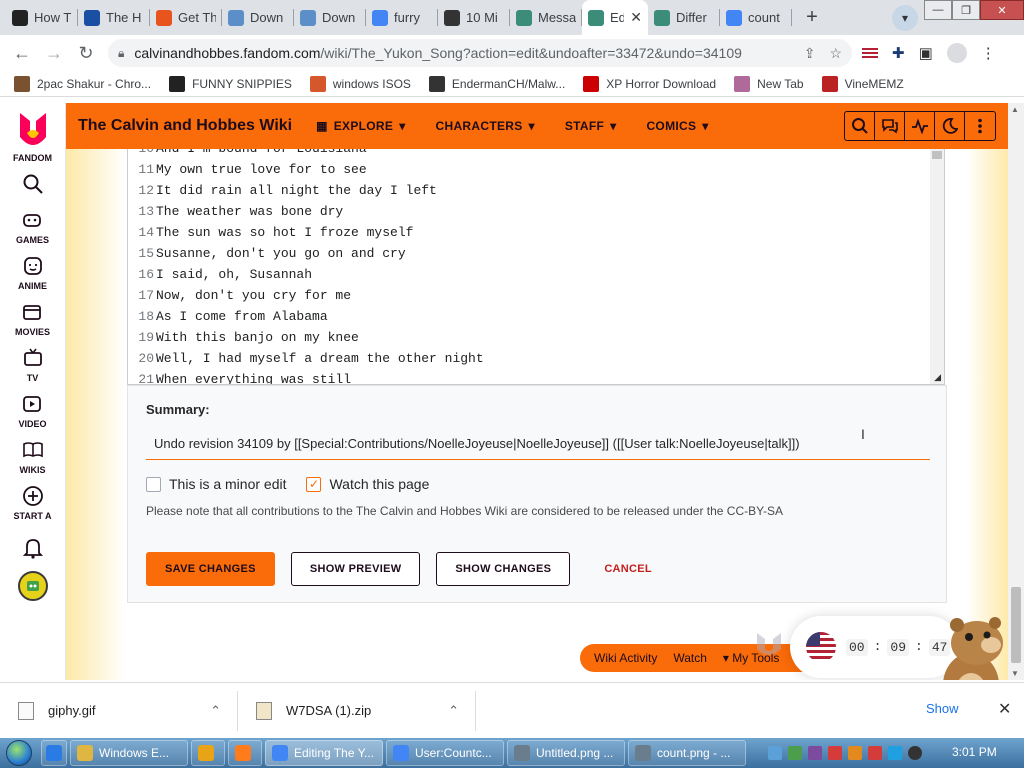 The width and height of the screenshot is (1024, 768). What do you see at coordinates (360, 83) in the screenshot?
I see `bookmark-item: windows ISOS` at bounding box center [360, 83].